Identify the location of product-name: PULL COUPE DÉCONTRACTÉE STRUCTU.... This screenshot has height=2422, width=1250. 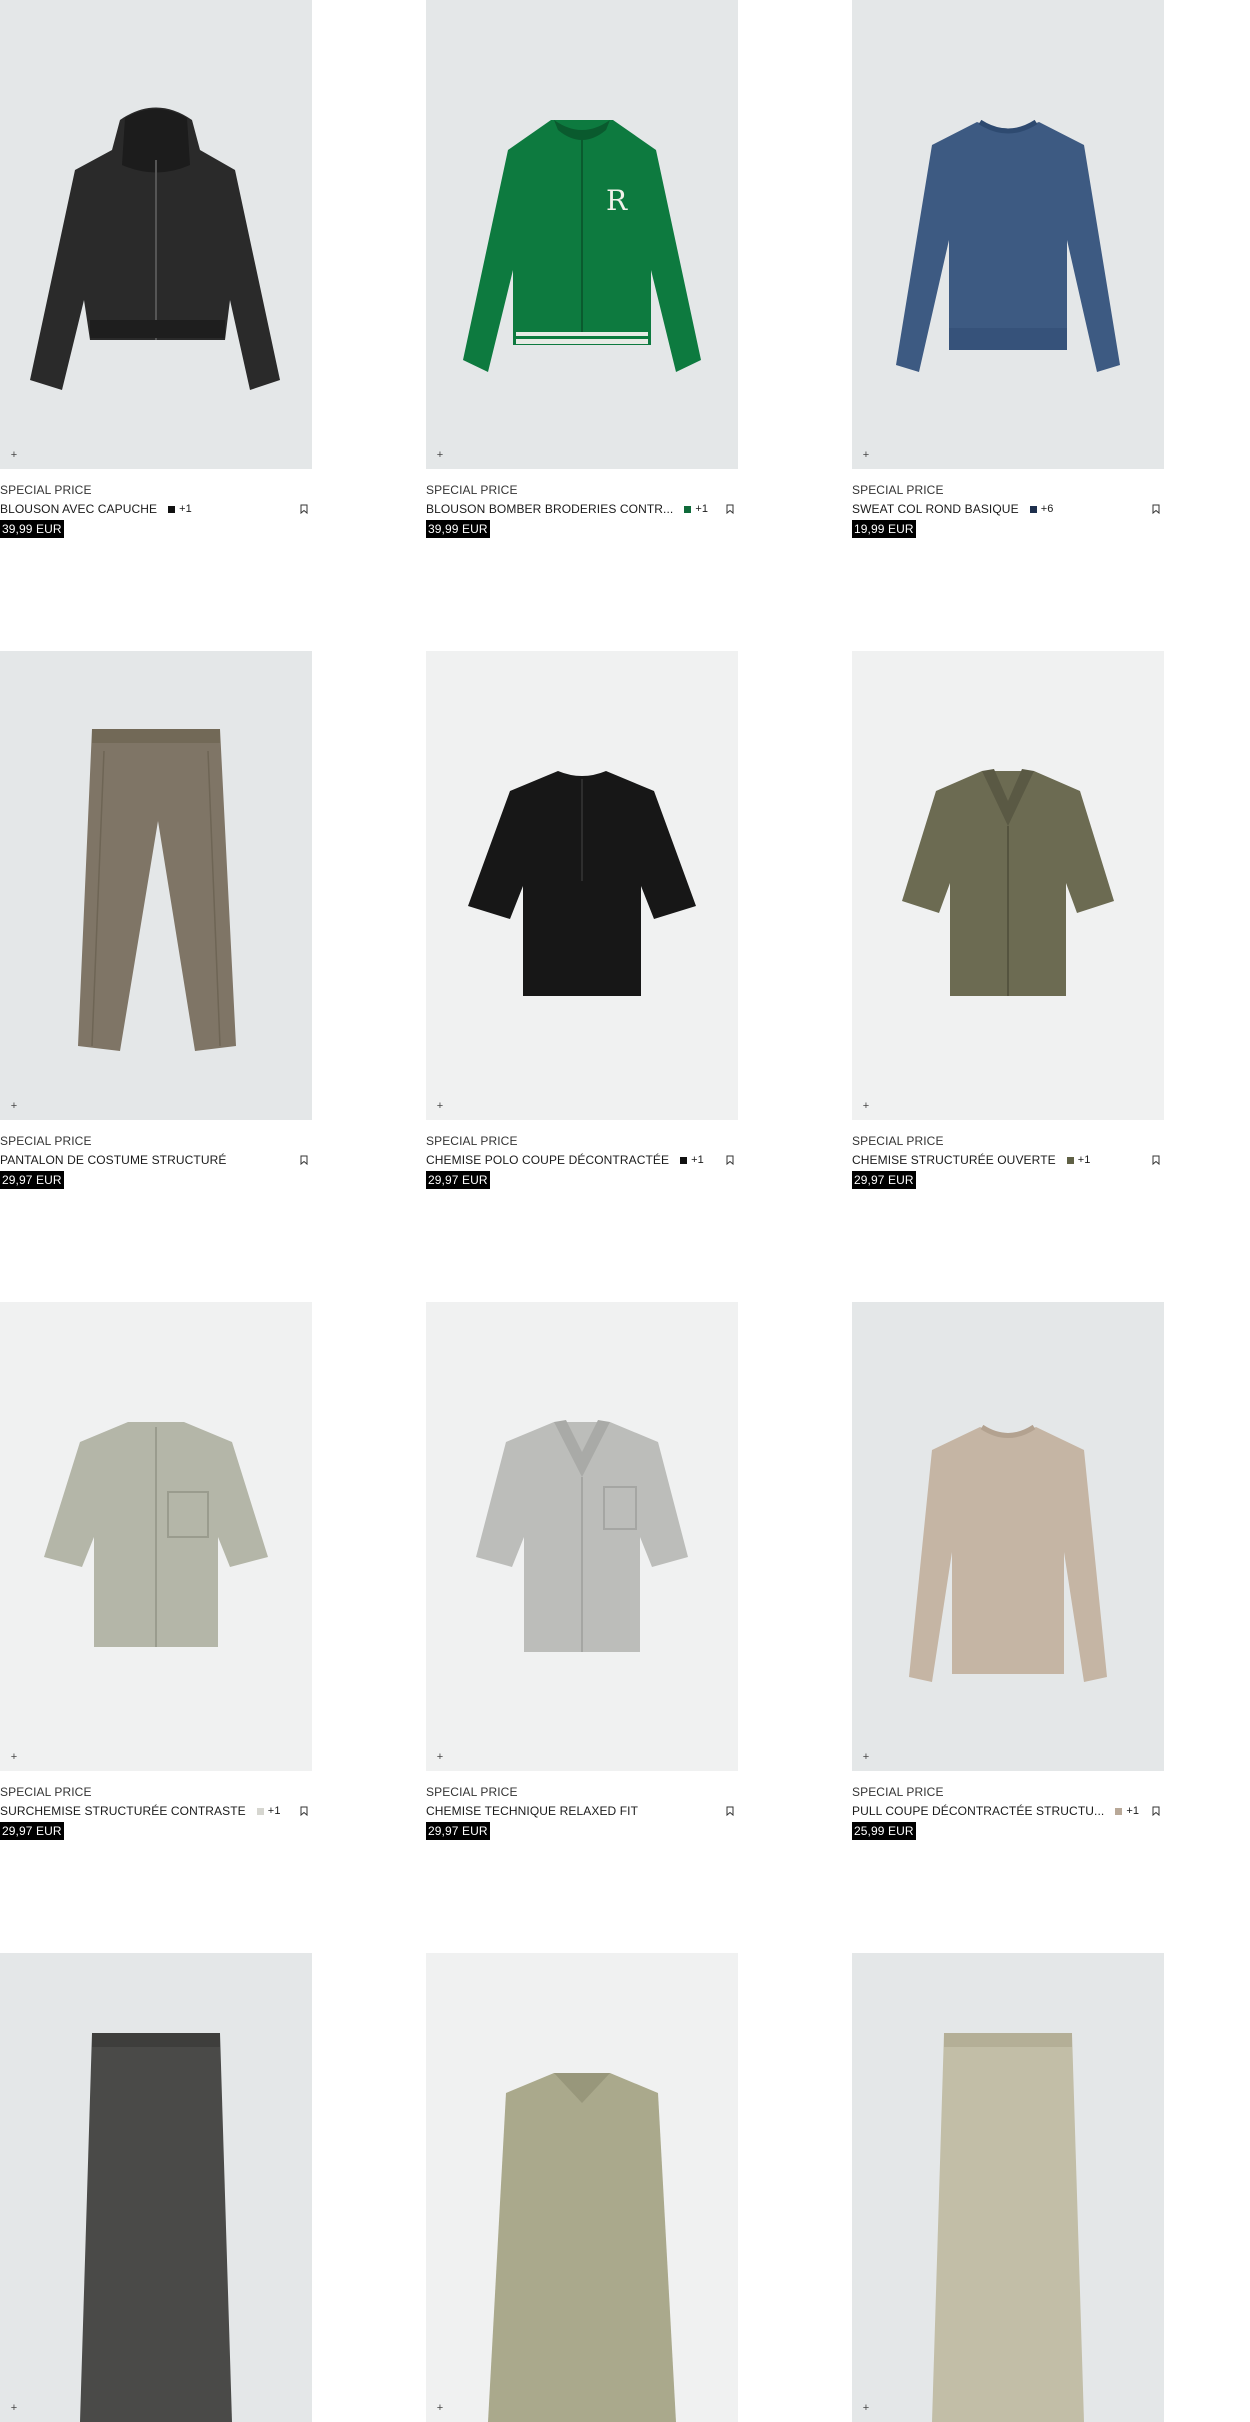
(978, 1811).